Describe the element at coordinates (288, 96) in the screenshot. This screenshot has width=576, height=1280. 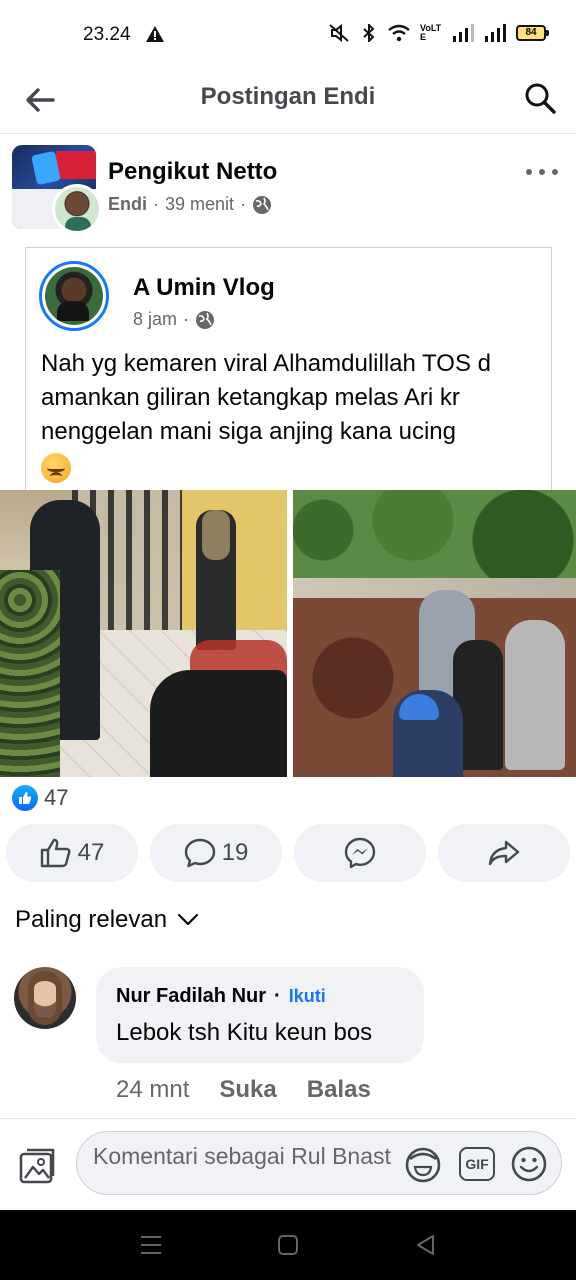
I see `page-title: Postingan Endi` at that location.